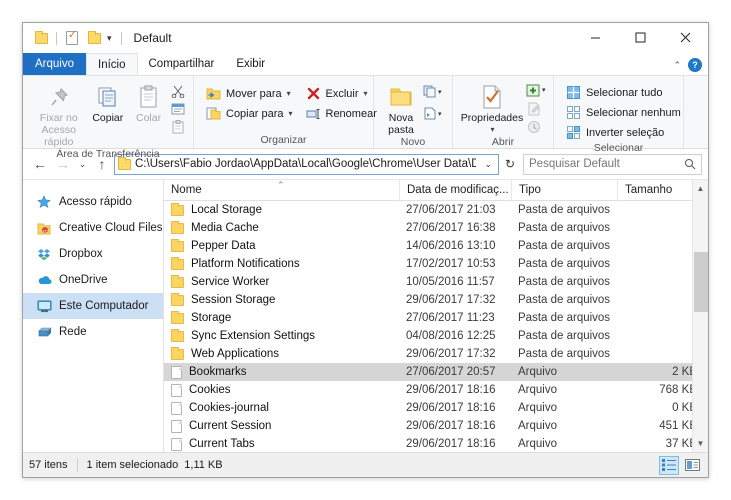  Describe the element at coordinates (436, 390) in the screenshot. I see `table-row: Cookies 29/06/2017 18:16 Arquivo 768 KB` at that location.